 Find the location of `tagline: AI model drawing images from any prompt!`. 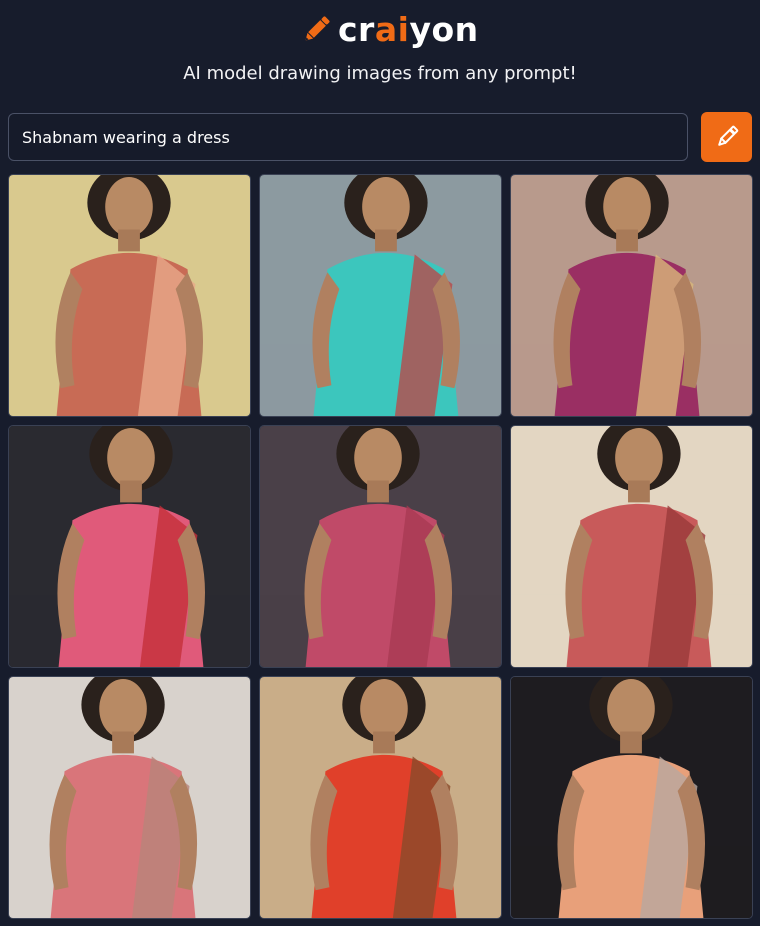

tagline: AI model drawing images from any prompt! is located at coordinates (380, 73).